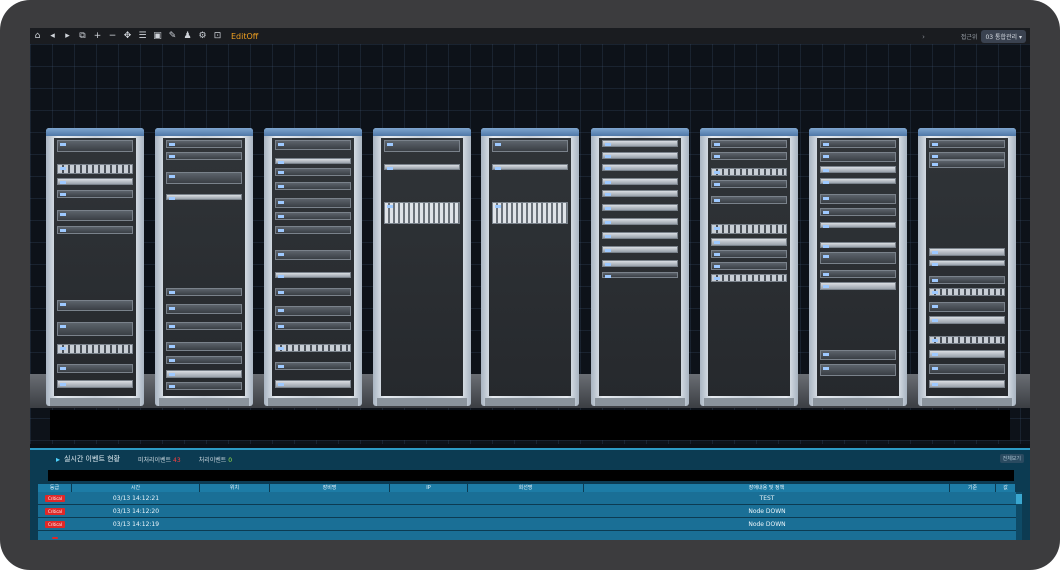  I want to click on user-add-icon: ✎, so click(172, 36).